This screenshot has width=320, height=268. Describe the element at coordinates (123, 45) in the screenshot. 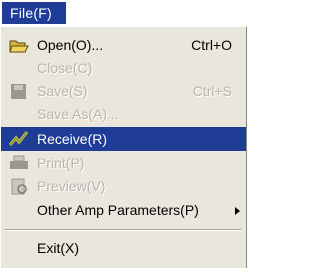

I see `menu-item-open: Open(O)... Ctrl+O` at that location.